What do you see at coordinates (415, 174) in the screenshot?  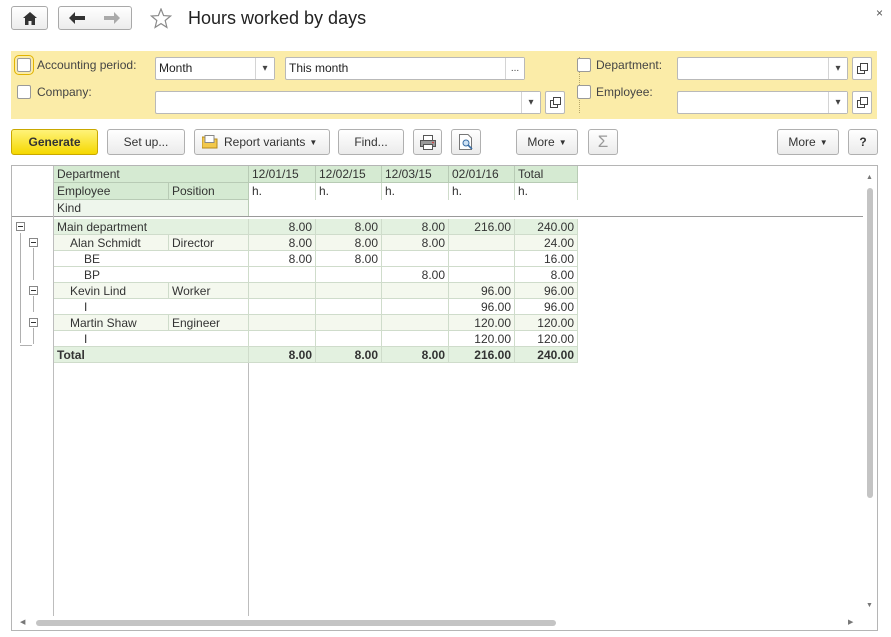 I see `column-header: 12/03/15` at bounding box center [415, 174].